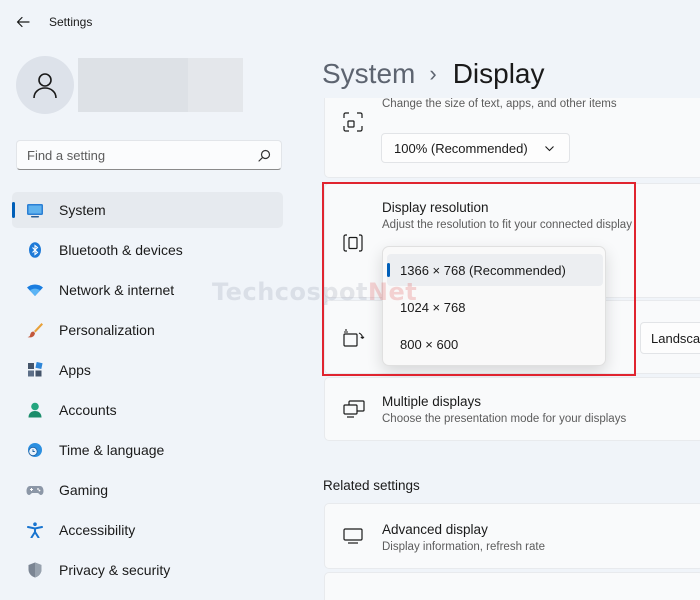 Image resolution: width=700 pixels, height=600 pixels. Describe the element at coordinates (35, 250) in the screenshot. I see `bluetooth-icon` at that location.